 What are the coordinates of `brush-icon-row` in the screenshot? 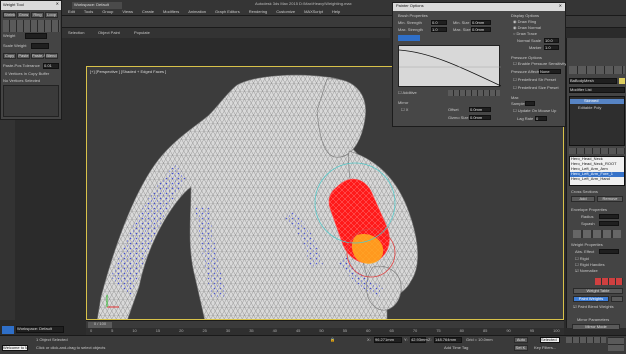 It's located at (409, 38).